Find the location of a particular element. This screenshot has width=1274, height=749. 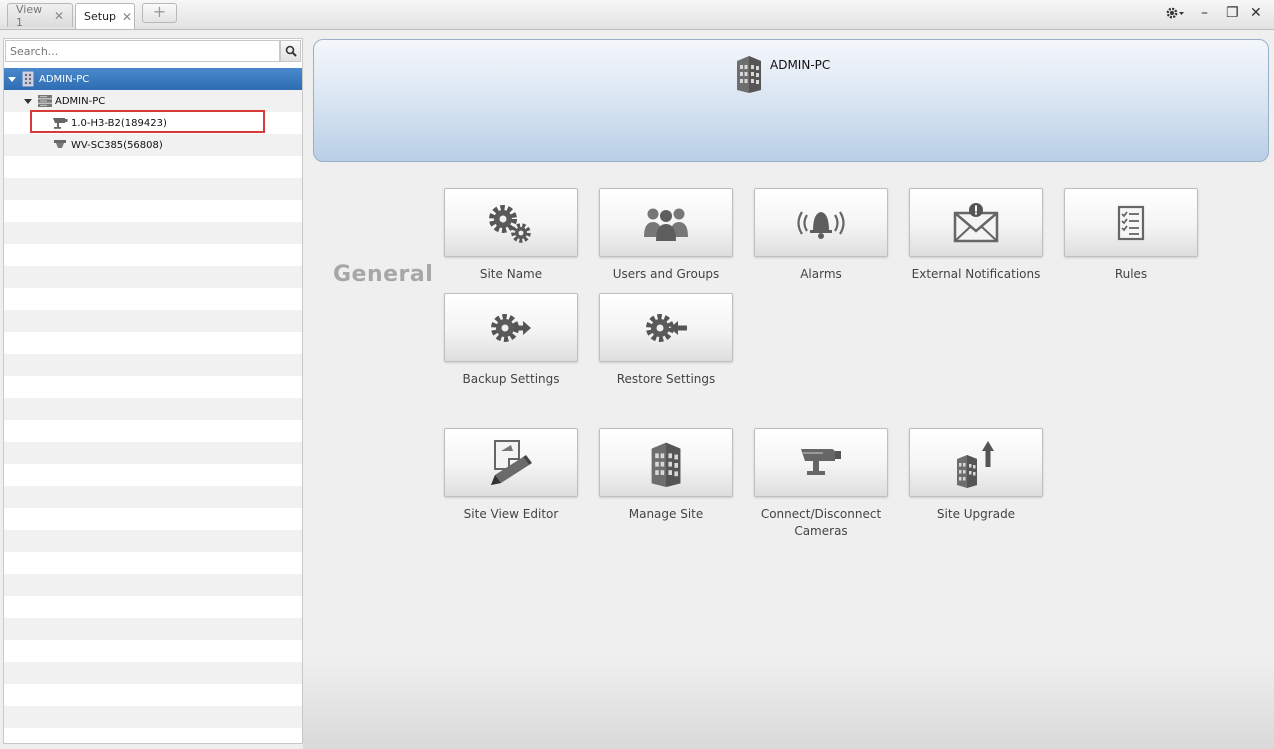

minimize-button: – is located at coordinates (1204, 13).